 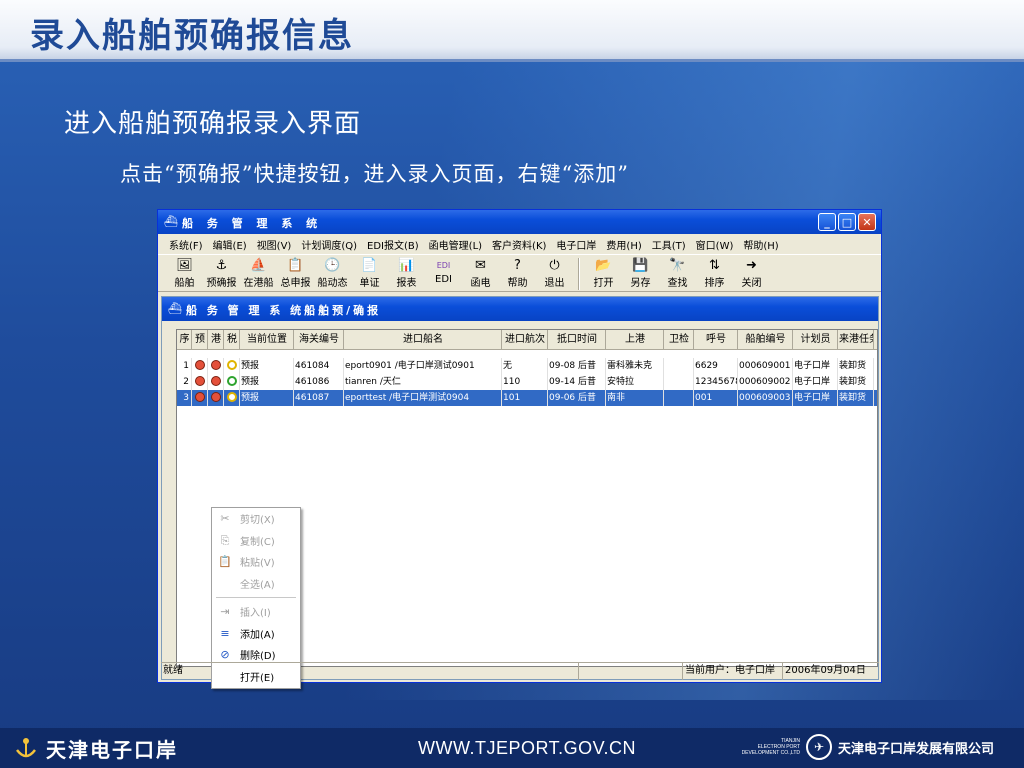 I want to click on toolbar-button-label: 打开, so click(x=603, y=283).